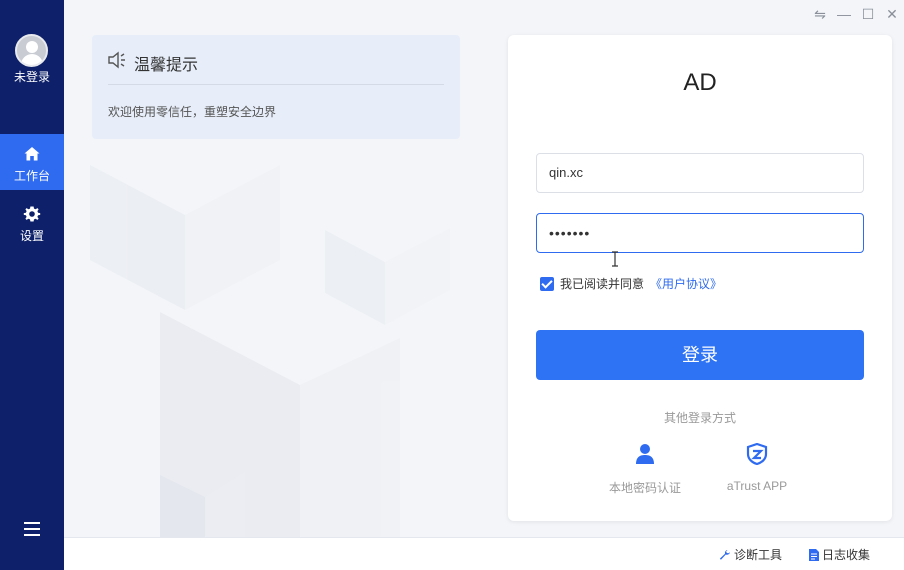 The width and height of the screenshot is (904, 570). What do you see at coordinates (570, 233) in the screenshot?
I see `password-value: •••••••` at bounding box center [570, 233].